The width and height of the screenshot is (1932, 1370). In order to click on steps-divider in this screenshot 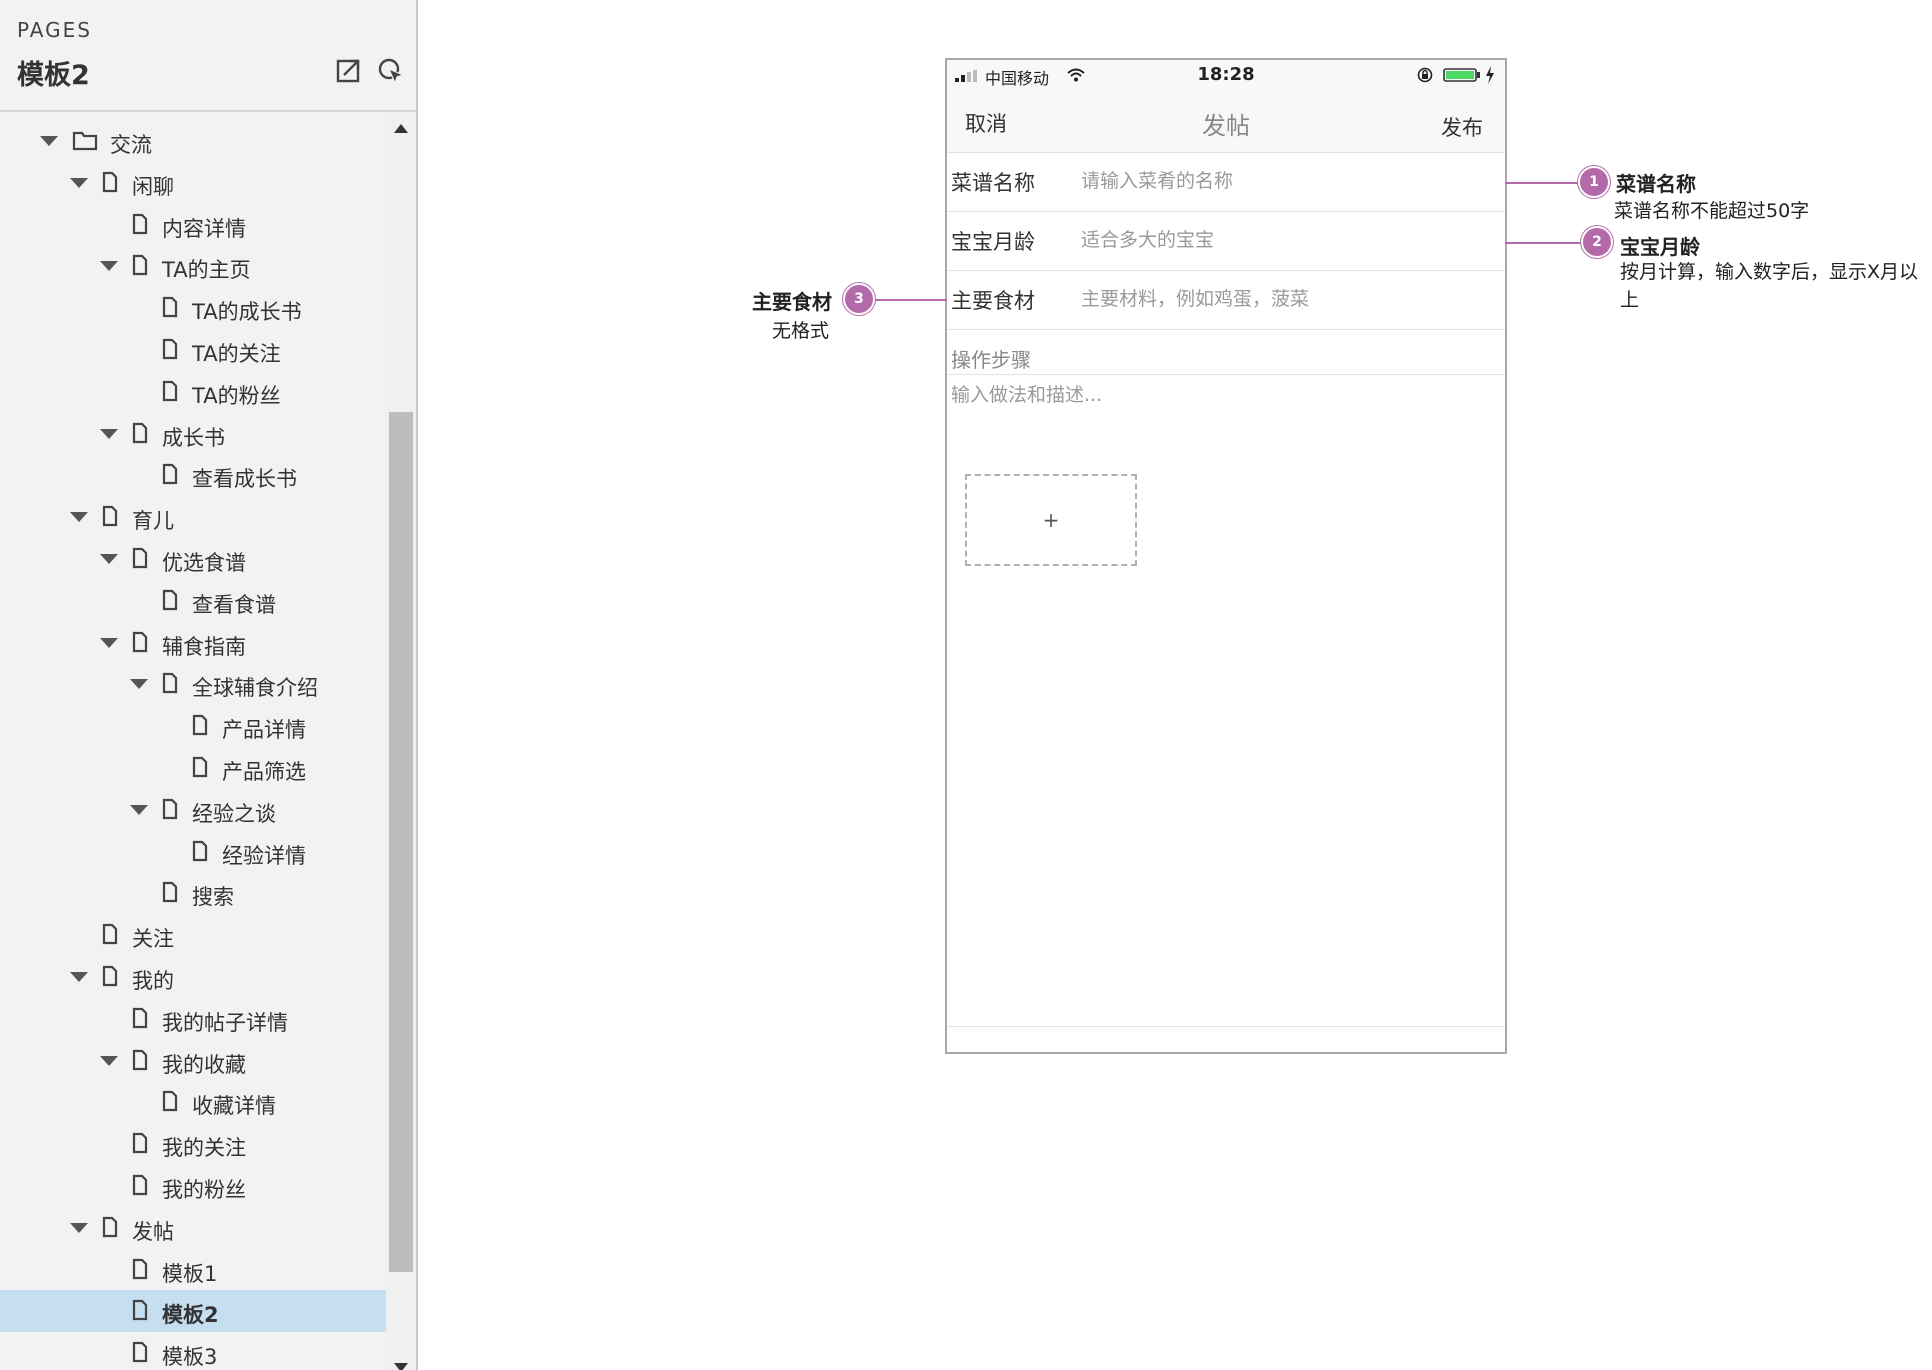, I will do `click(1226, 374)`.